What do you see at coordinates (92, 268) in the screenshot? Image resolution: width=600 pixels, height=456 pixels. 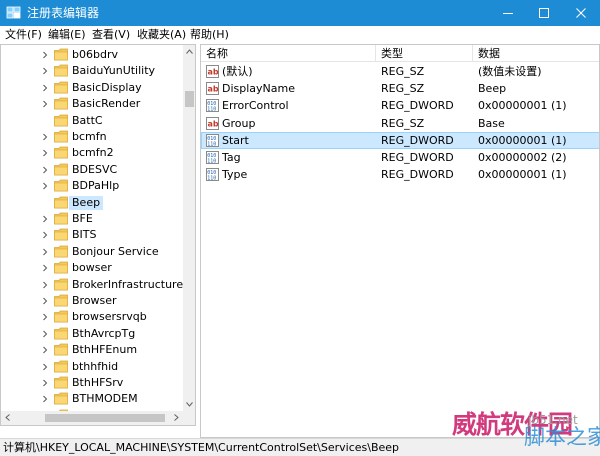 I see `tree-item: bowser` at bounding box center [92, 268].